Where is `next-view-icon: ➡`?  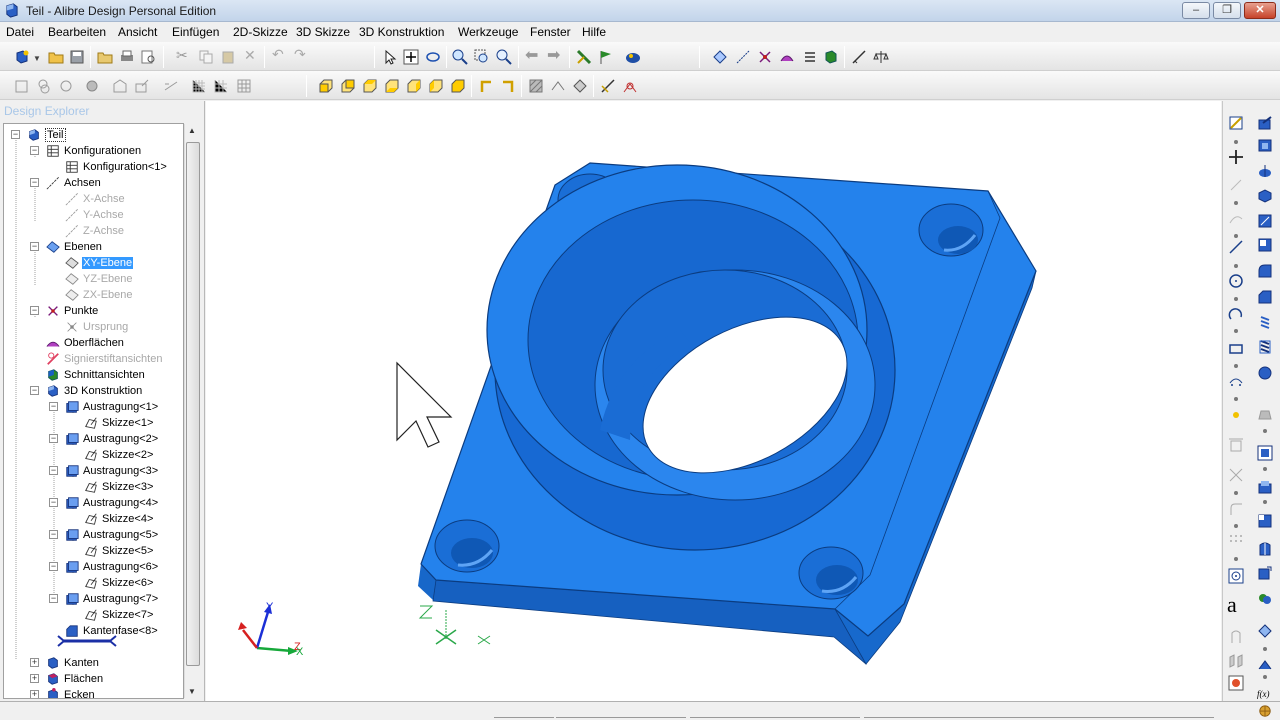
next-view-icon: ➡ is located at coordinates (555, 54).